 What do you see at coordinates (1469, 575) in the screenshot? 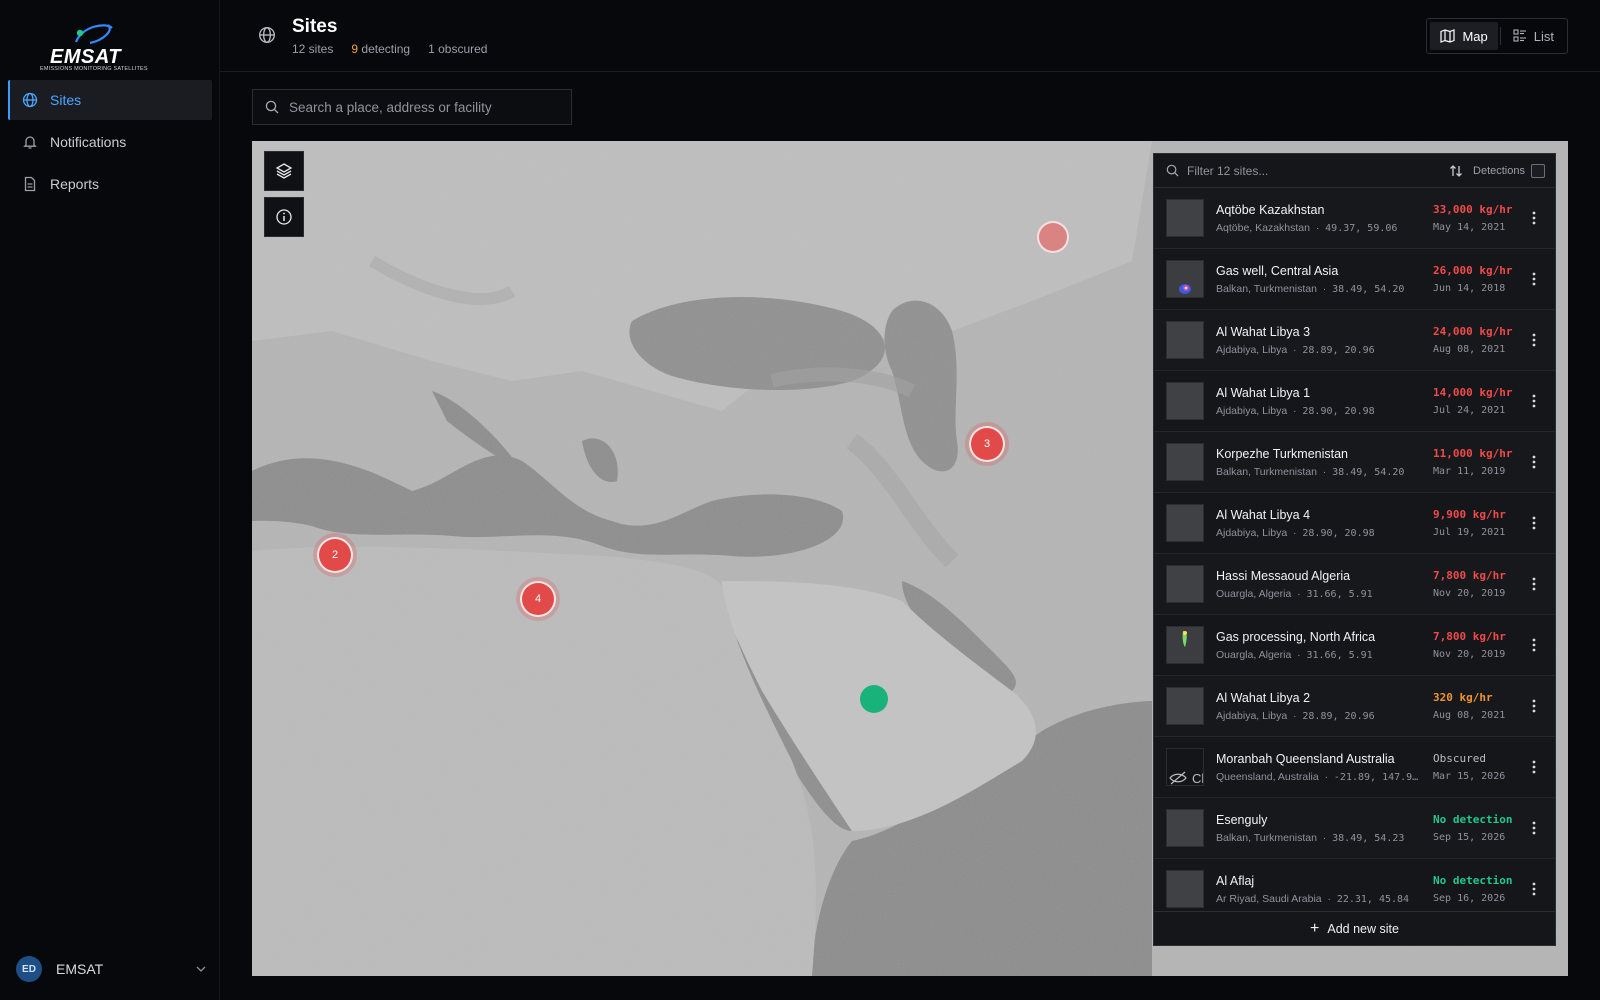
I see `emission-rate: 7,800 kg/hr` at bounding box center [1469, 575].